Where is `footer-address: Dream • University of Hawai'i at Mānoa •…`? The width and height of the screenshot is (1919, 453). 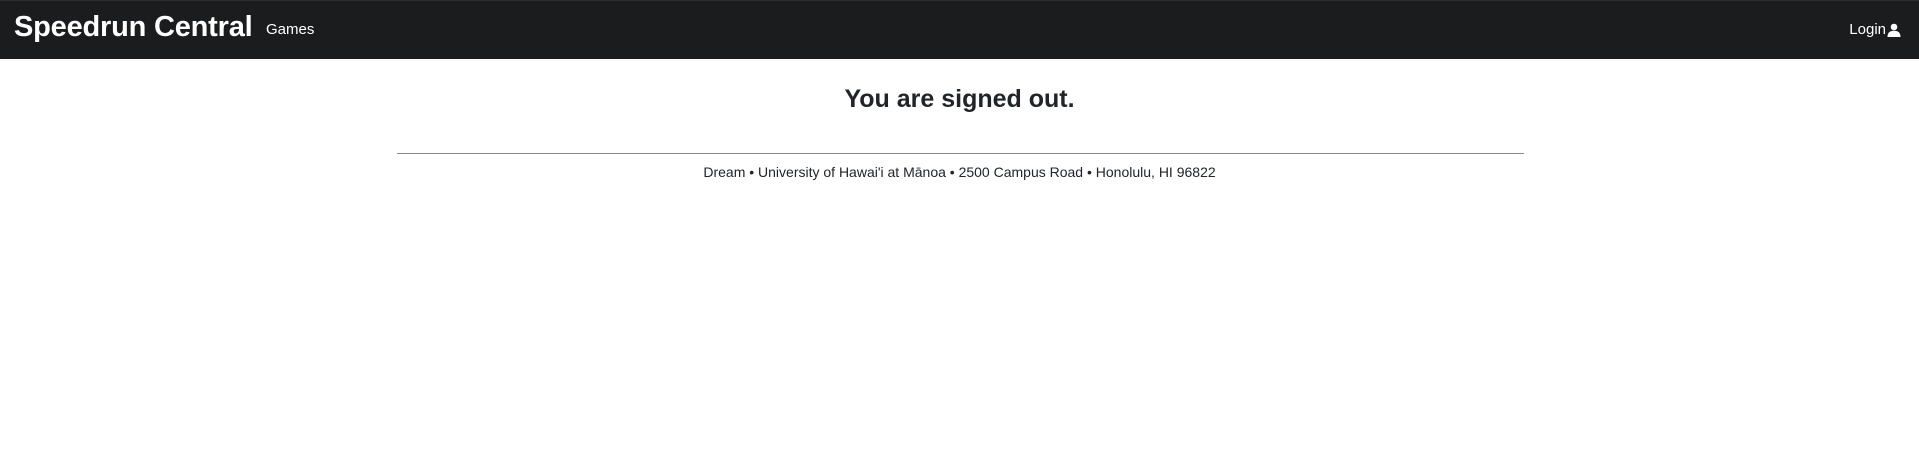 footer-address: Dream • University of Hawai'i at Mānoa •… is located at coordinates (959, 172).